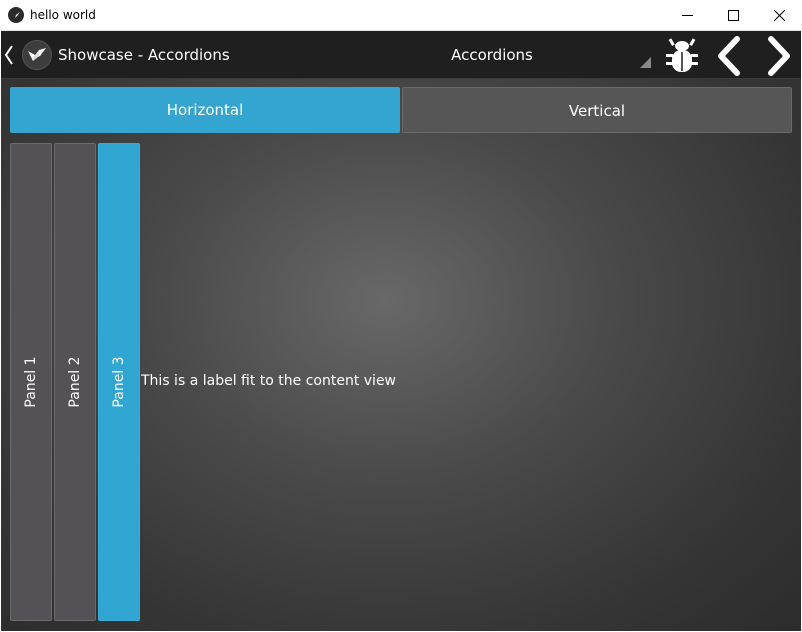 Image resolution: width=802 pixels, height=632 pixels. I want to click on minimize-button, so click(687, 15).